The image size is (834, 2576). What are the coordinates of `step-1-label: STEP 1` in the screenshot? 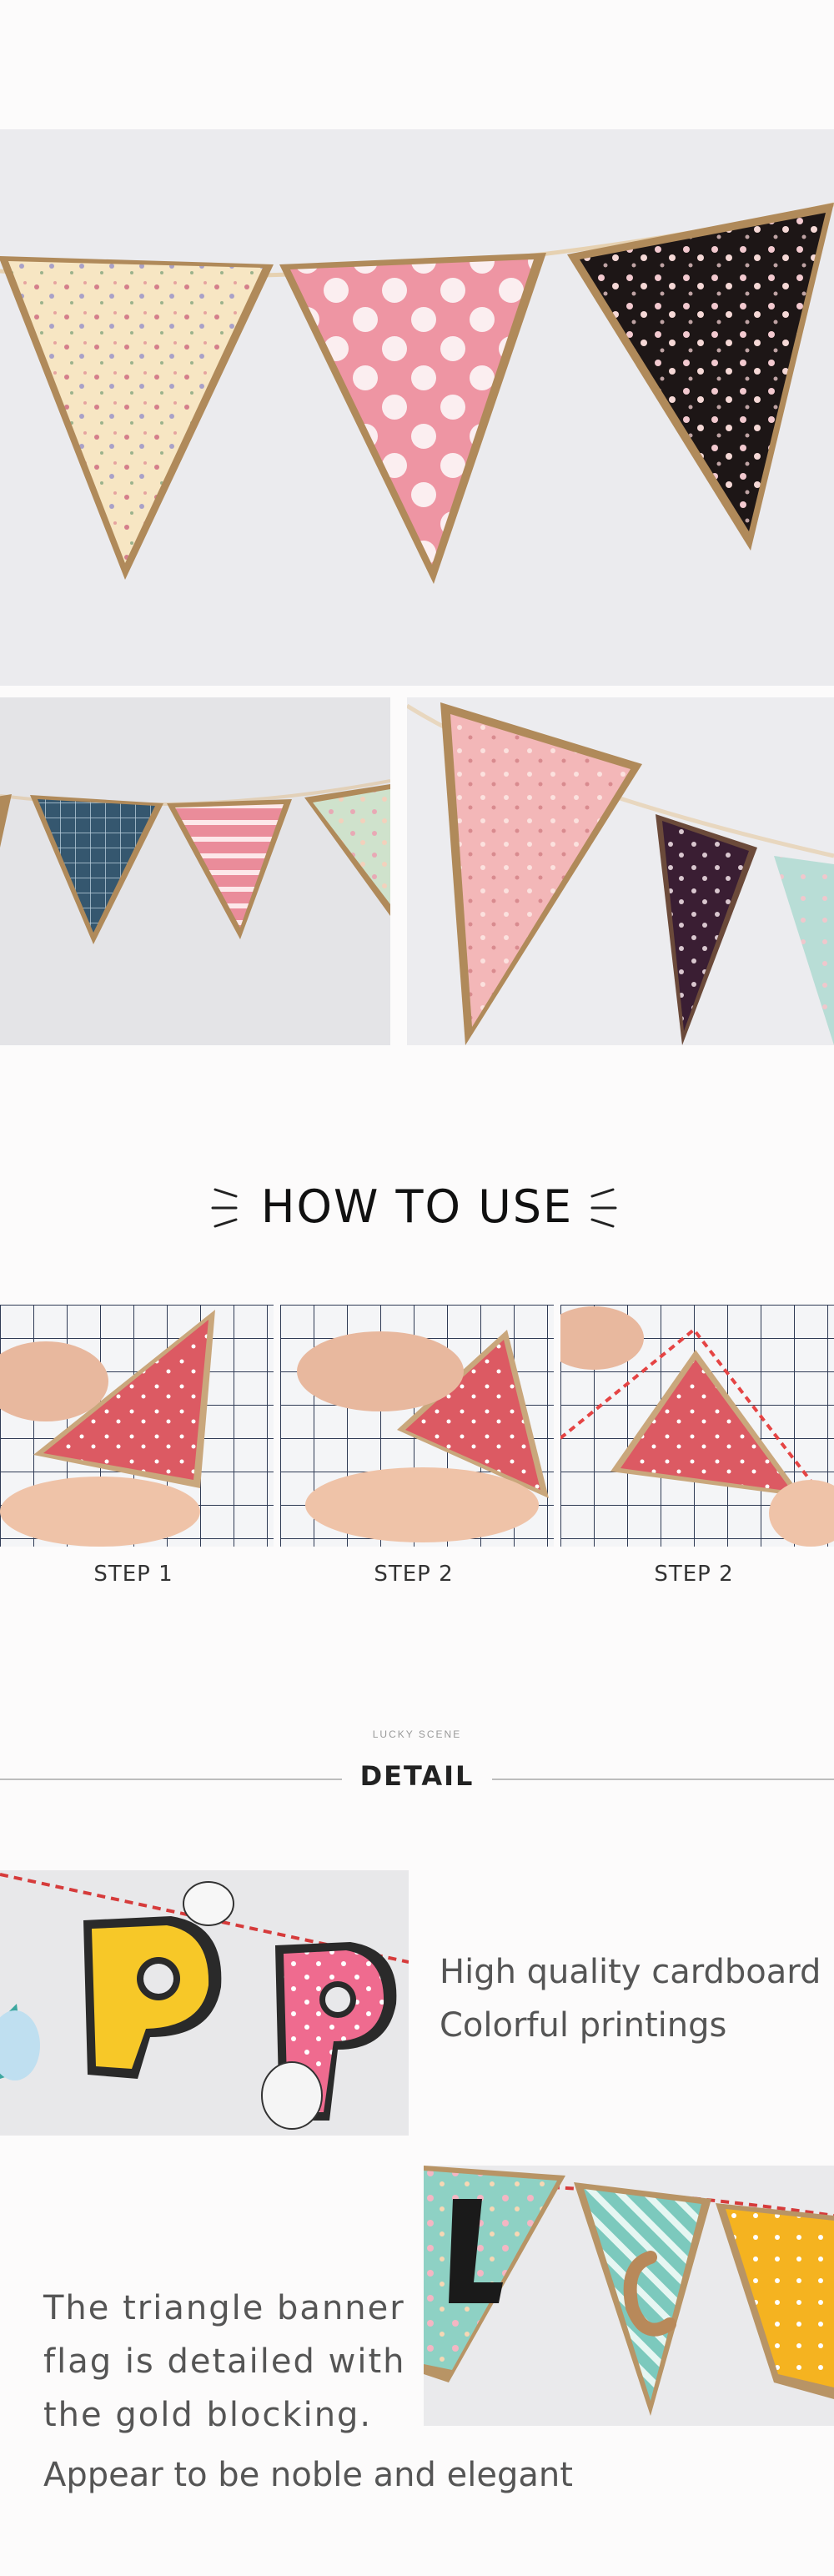 It's located at (133, 1574).